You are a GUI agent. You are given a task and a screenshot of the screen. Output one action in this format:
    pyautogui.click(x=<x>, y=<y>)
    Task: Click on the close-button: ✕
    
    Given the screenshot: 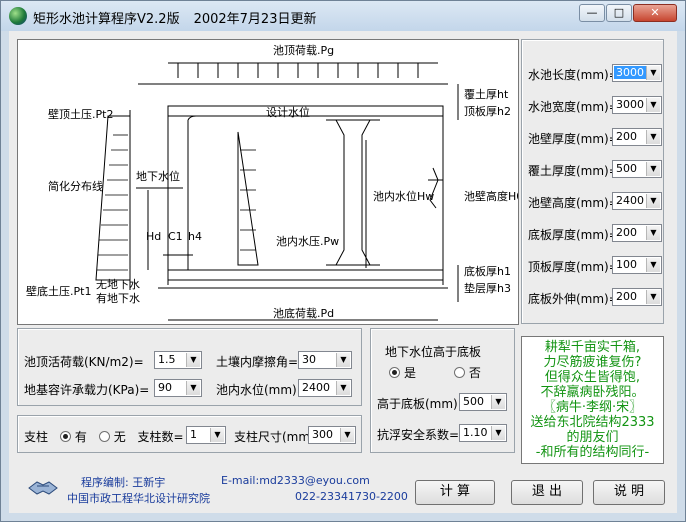 What is the action you would take?
    pyautogui.click(x=655, y=13)
    